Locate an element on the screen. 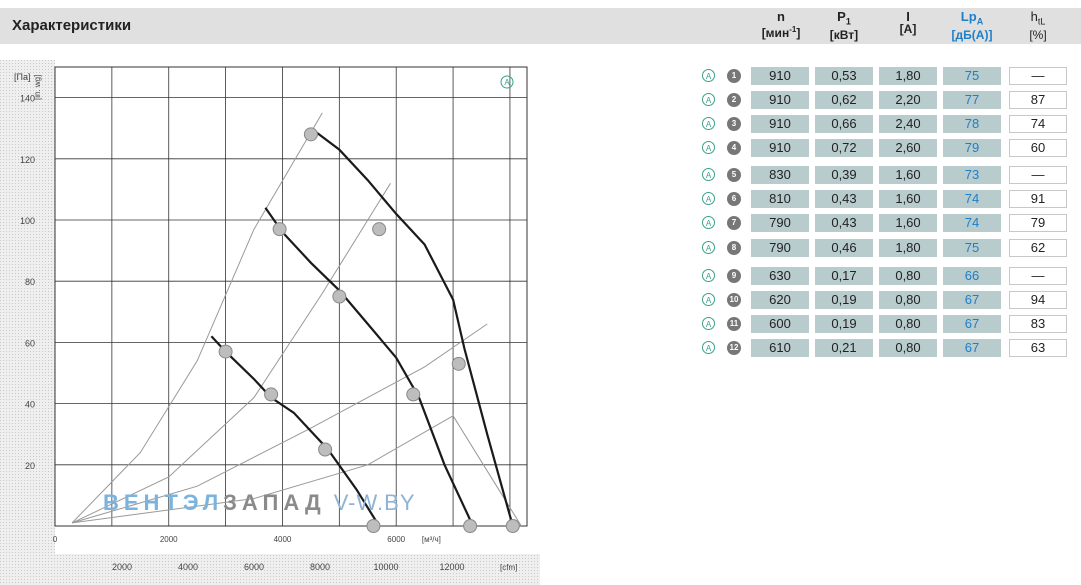 The height and width of the screenshot is (585, 1081). point-number-badge: 9 is located at coordinates (734, 276).